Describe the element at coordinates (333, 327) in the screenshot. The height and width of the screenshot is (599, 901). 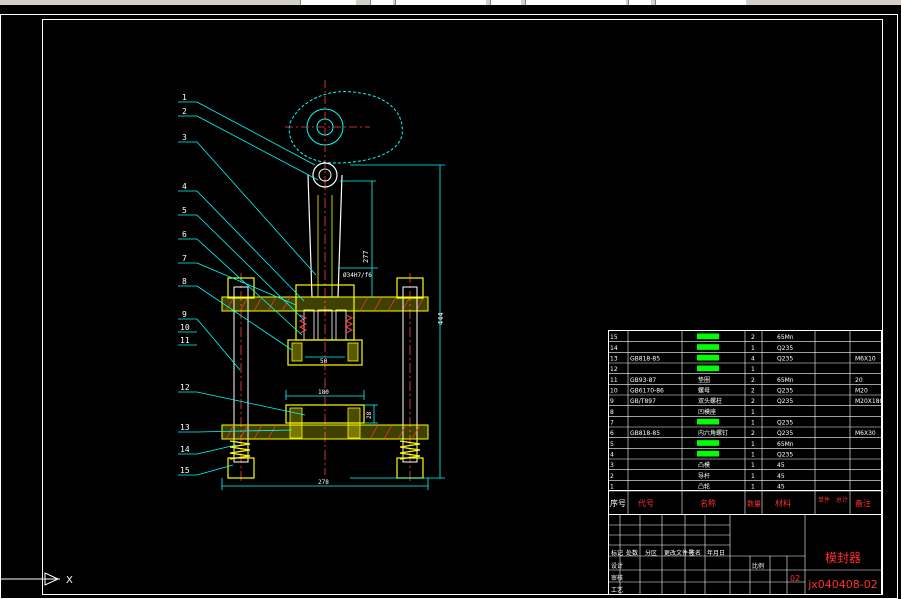
I see `dimensions` at that location.